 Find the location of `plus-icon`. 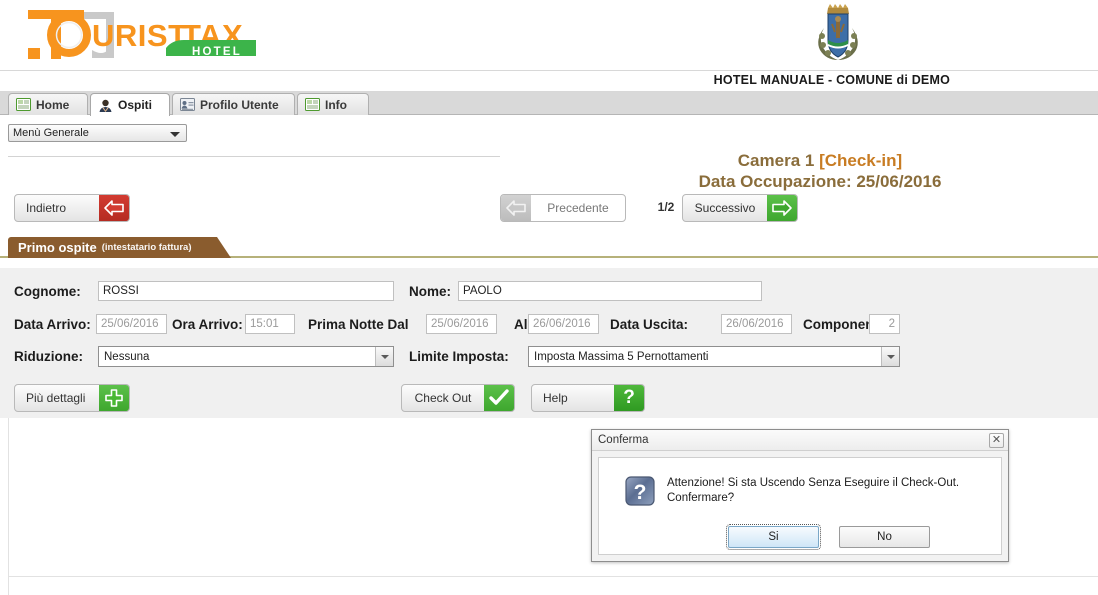

plus-icon is located at coordinates (114, 398).